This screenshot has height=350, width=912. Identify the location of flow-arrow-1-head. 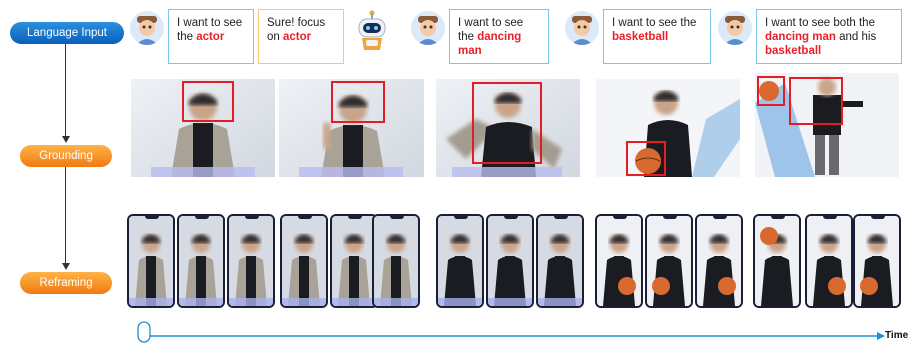
(65, 139).